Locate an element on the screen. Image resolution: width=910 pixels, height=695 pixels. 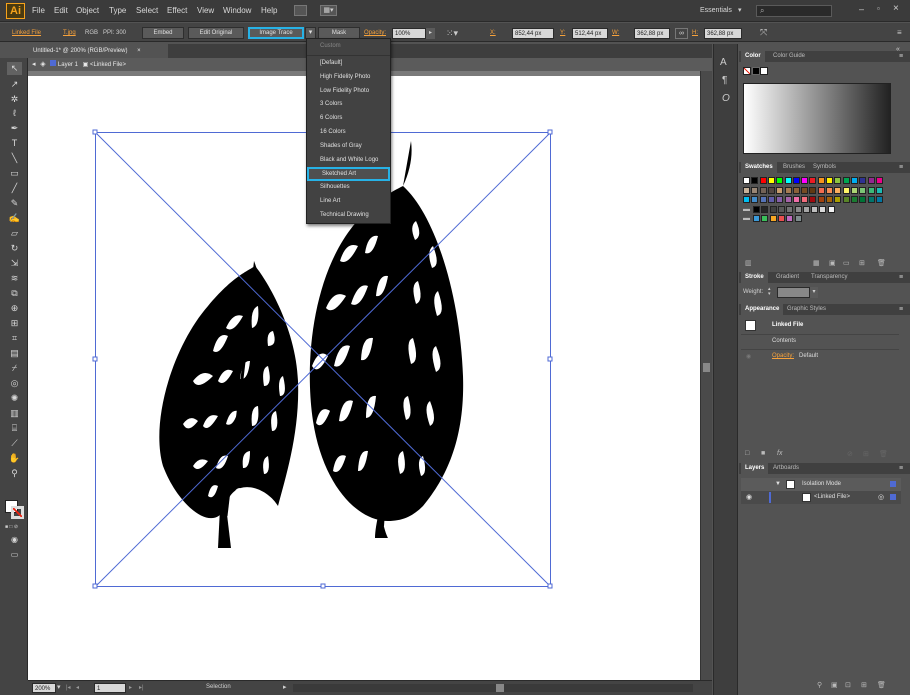
tab-transparency: Transparency is located at coordinates (829, 277).